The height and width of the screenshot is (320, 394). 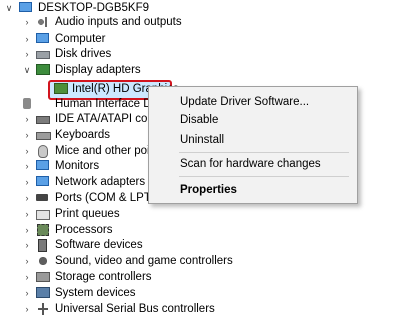 I want to click on port-icon, so click(x=42, y=197).